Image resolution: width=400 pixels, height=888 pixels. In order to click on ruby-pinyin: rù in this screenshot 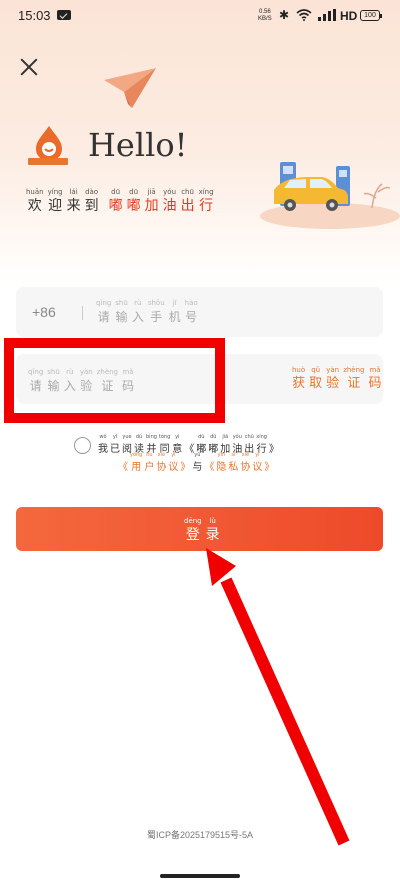, I will do `click(138, 303)`.